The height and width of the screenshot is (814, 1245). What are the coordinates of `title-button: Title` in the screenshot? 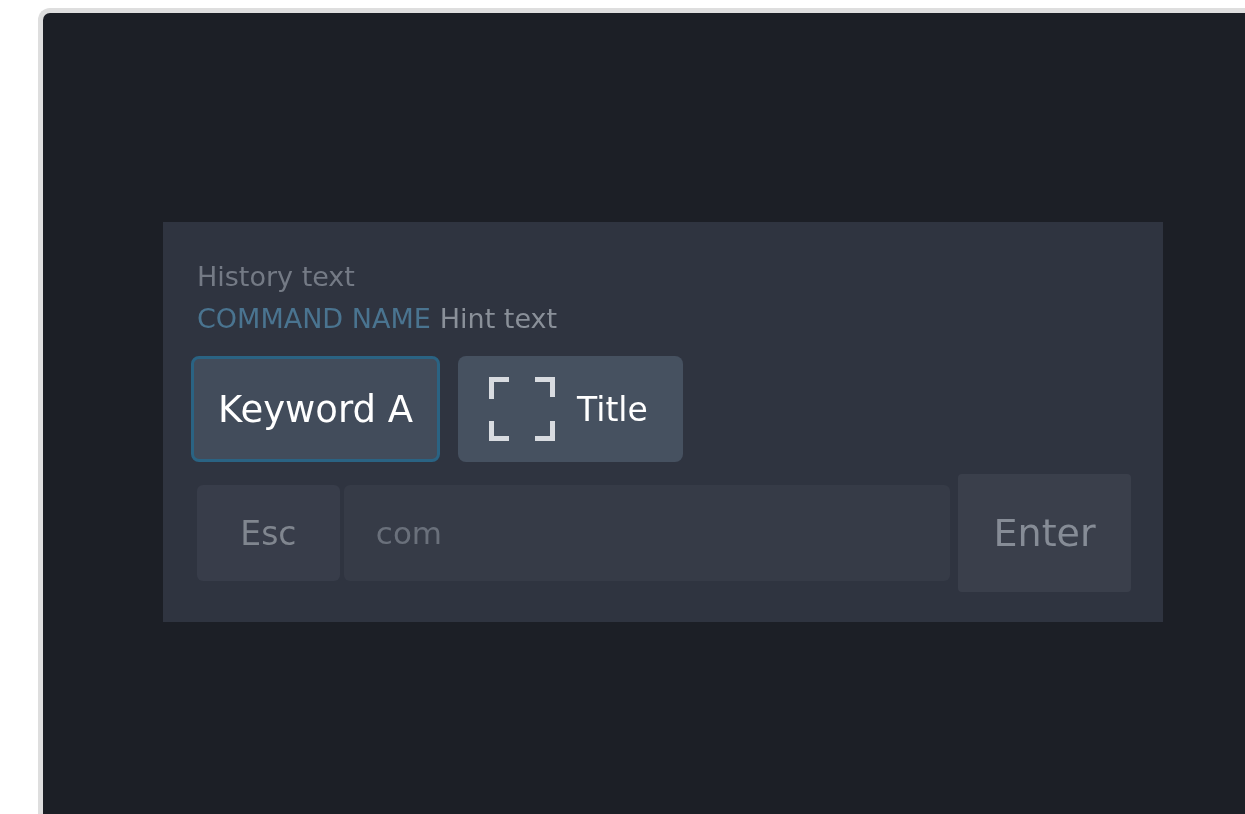 It's located at (570, 409).